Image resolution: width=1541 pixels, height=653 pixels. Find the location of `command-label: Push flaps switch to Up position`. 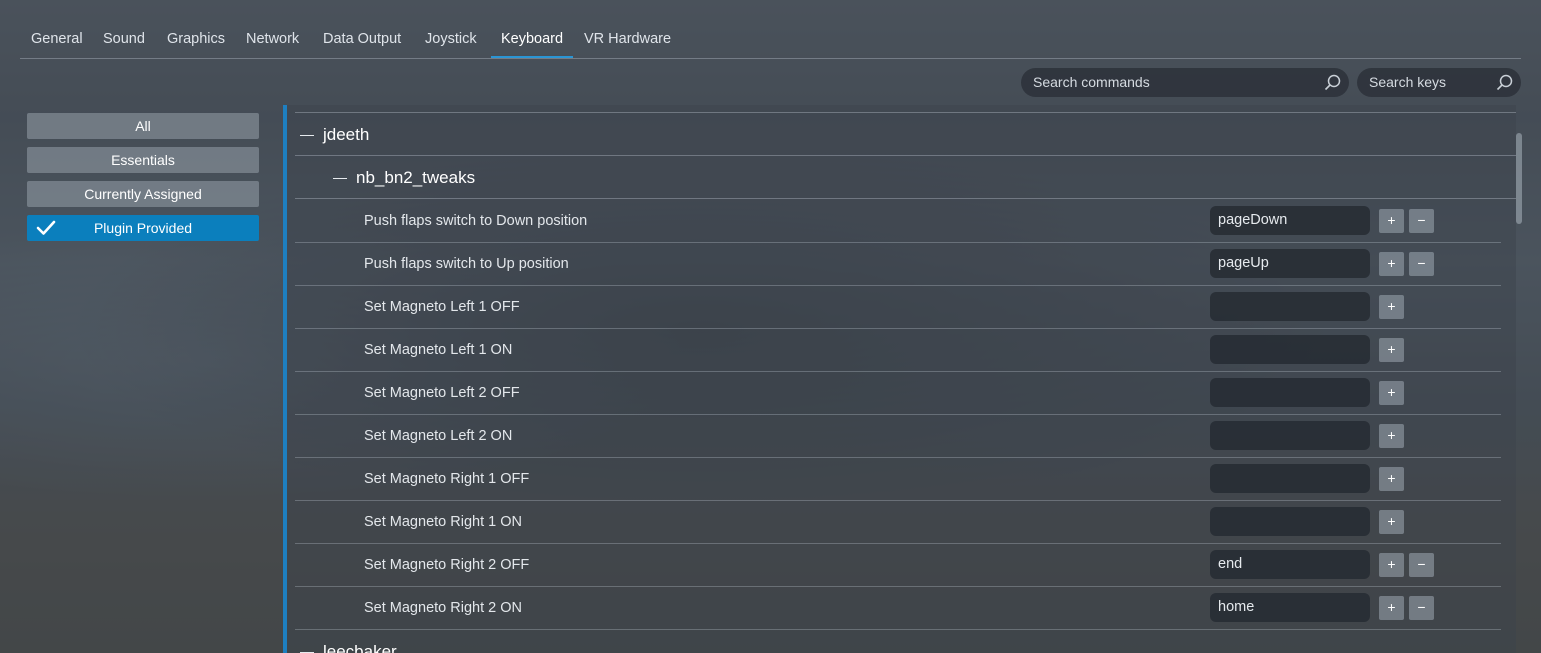

command-label: Push flaps switch to Up position is located at coordinates (466, 264).